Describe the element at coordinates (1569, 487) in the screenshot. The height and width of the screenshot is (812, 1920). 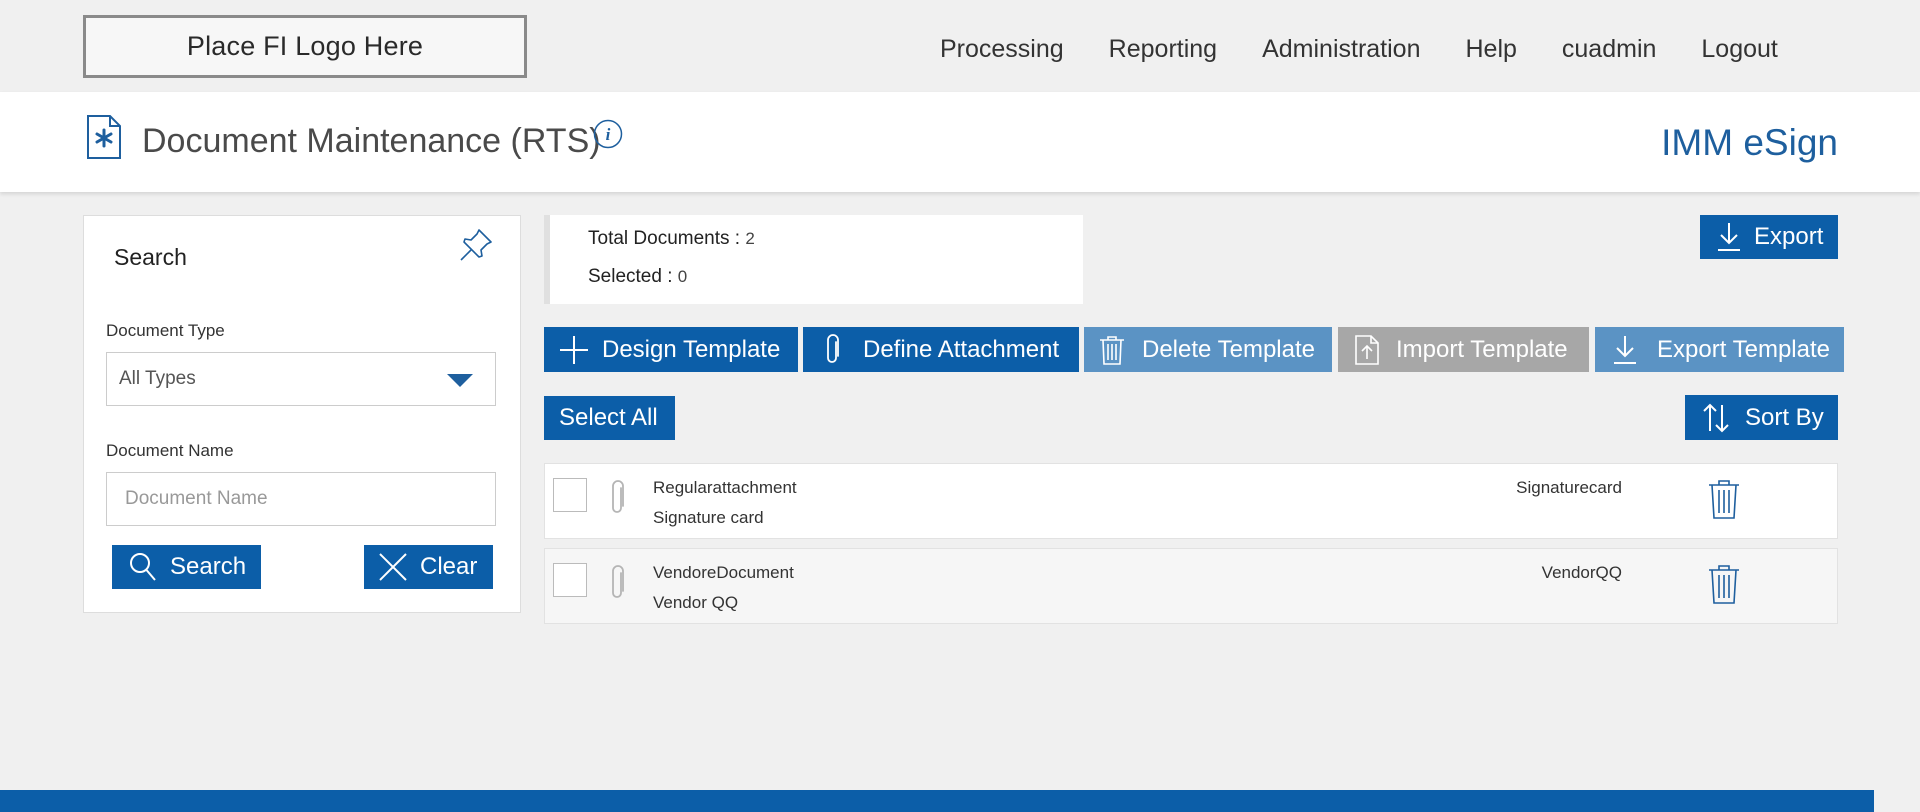
I see `document-code: Signaturecard` at that location.